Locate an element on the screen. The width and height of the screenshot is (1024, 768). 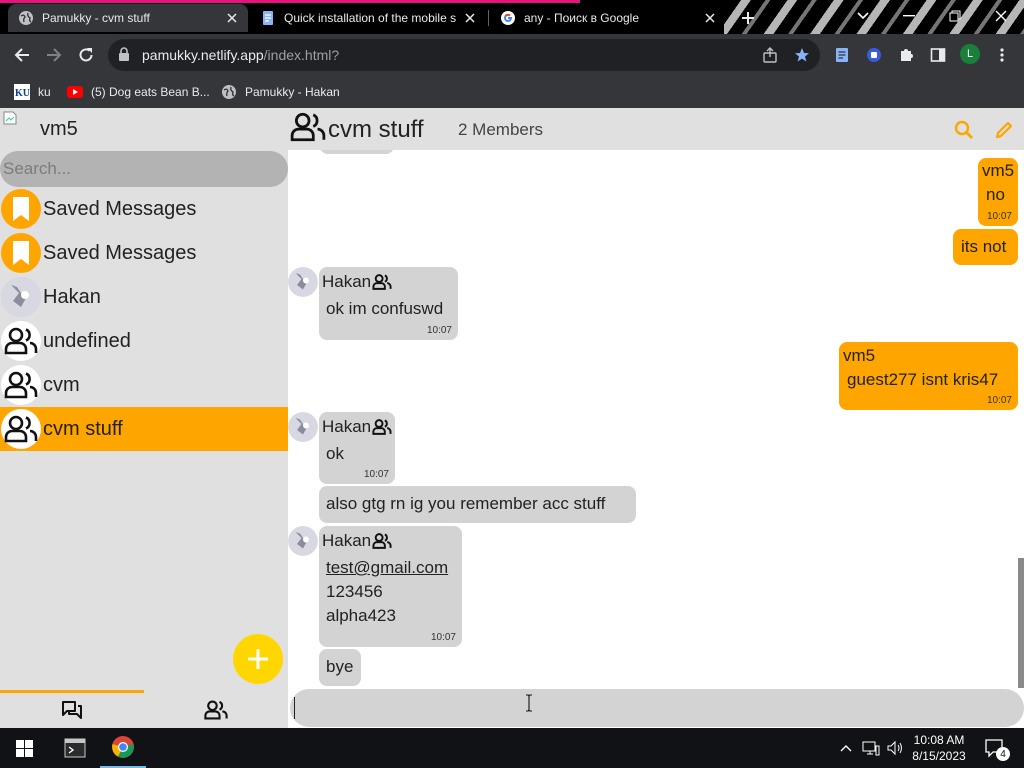
tab-title: Quick installation of the mobile s is located at coordinates (370, 18).